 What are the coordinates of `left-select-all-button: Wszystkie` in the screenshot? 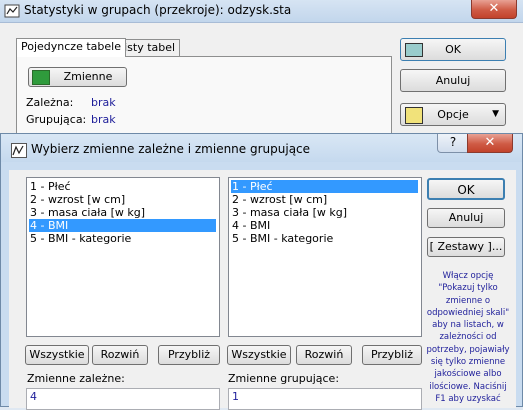 It's located at (57, 355).